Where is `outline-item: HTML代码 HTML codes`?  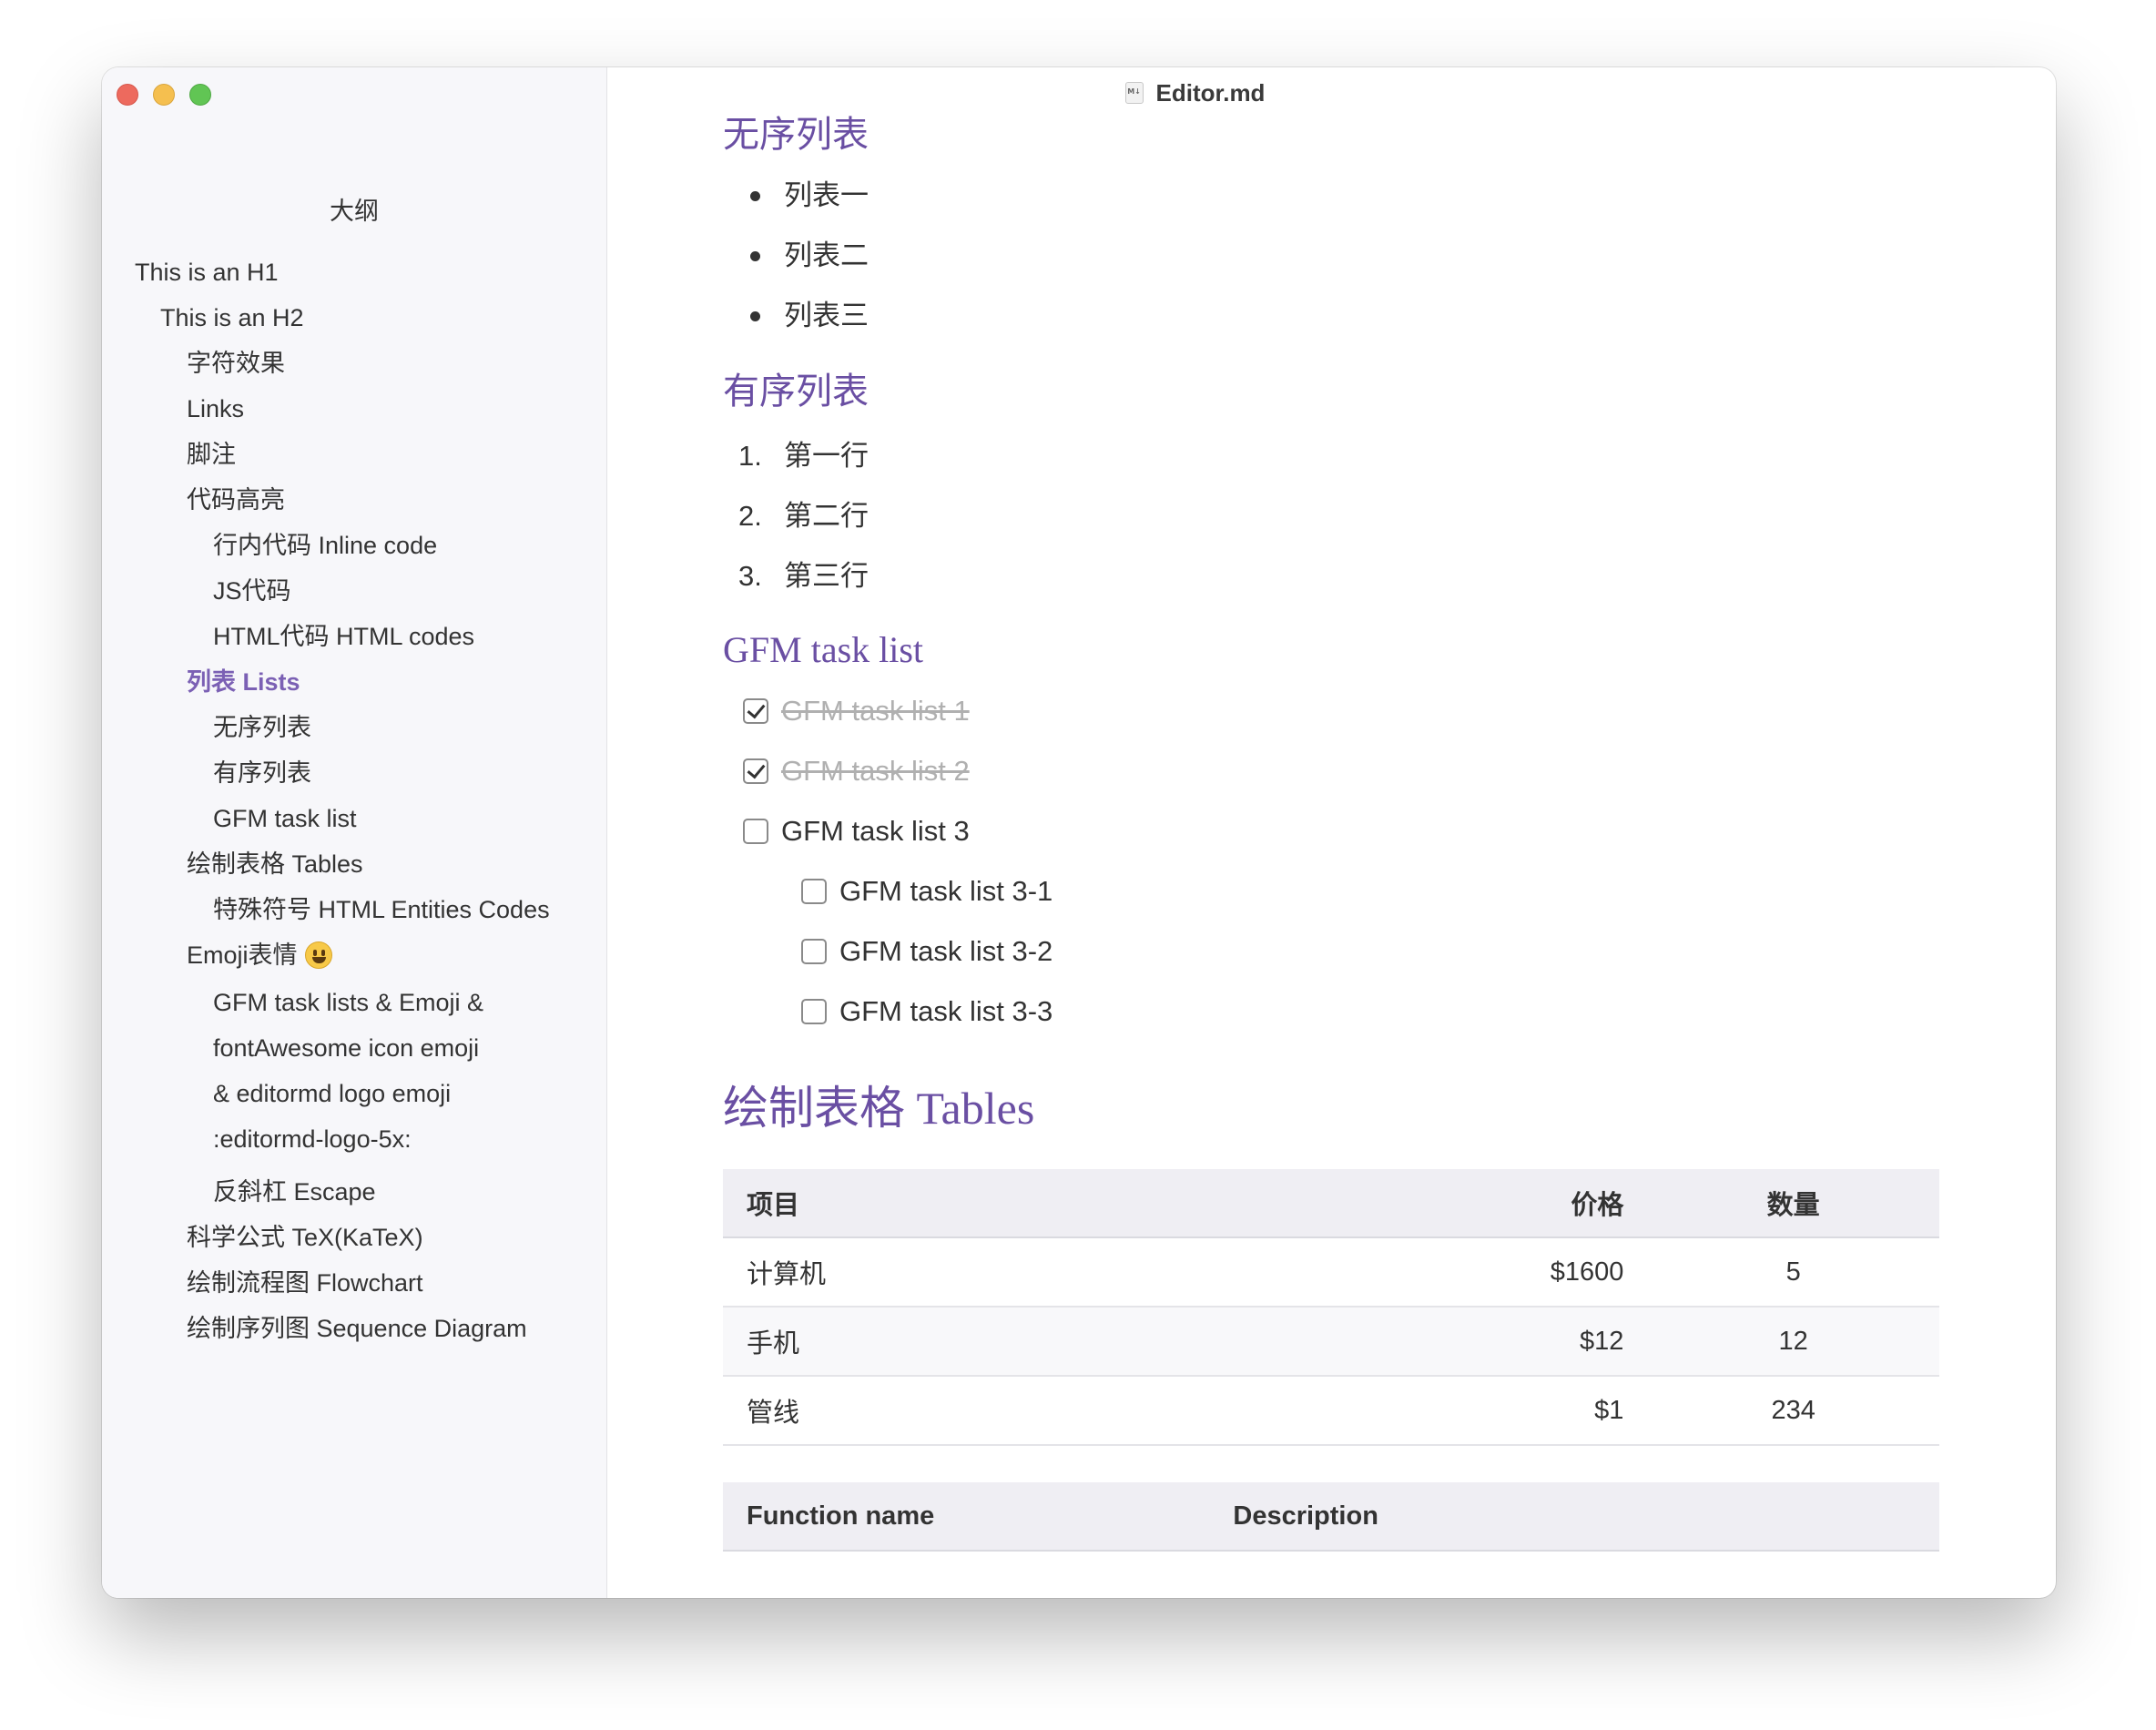 outline-item: HTML代码 HTML codes is located at coordinates (354, 637).